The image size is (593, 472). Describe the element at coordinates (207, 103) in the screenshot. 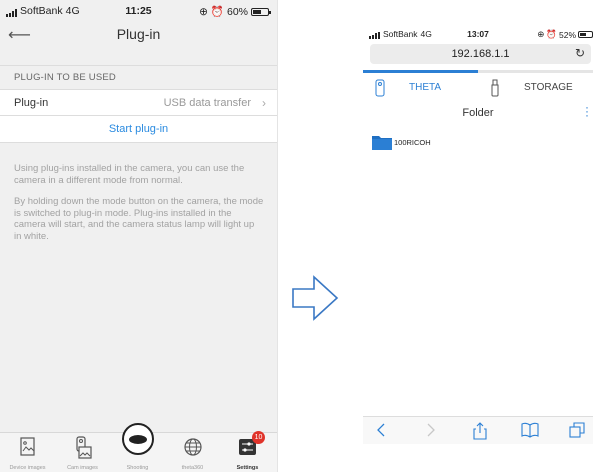

I see `plugin-value: USB data transfer` at that location.